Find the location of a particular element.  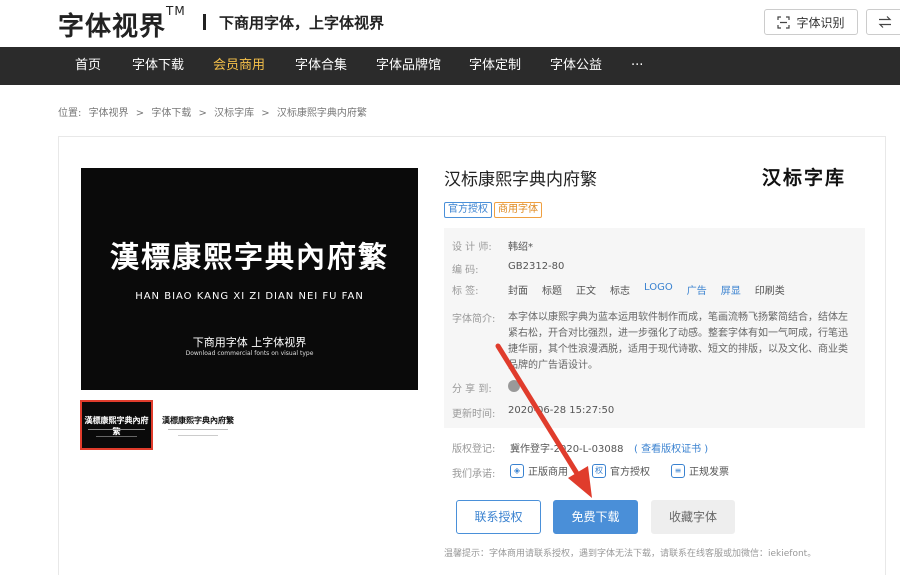

labels-label: 标 签: is located at coordinates (465, 291).